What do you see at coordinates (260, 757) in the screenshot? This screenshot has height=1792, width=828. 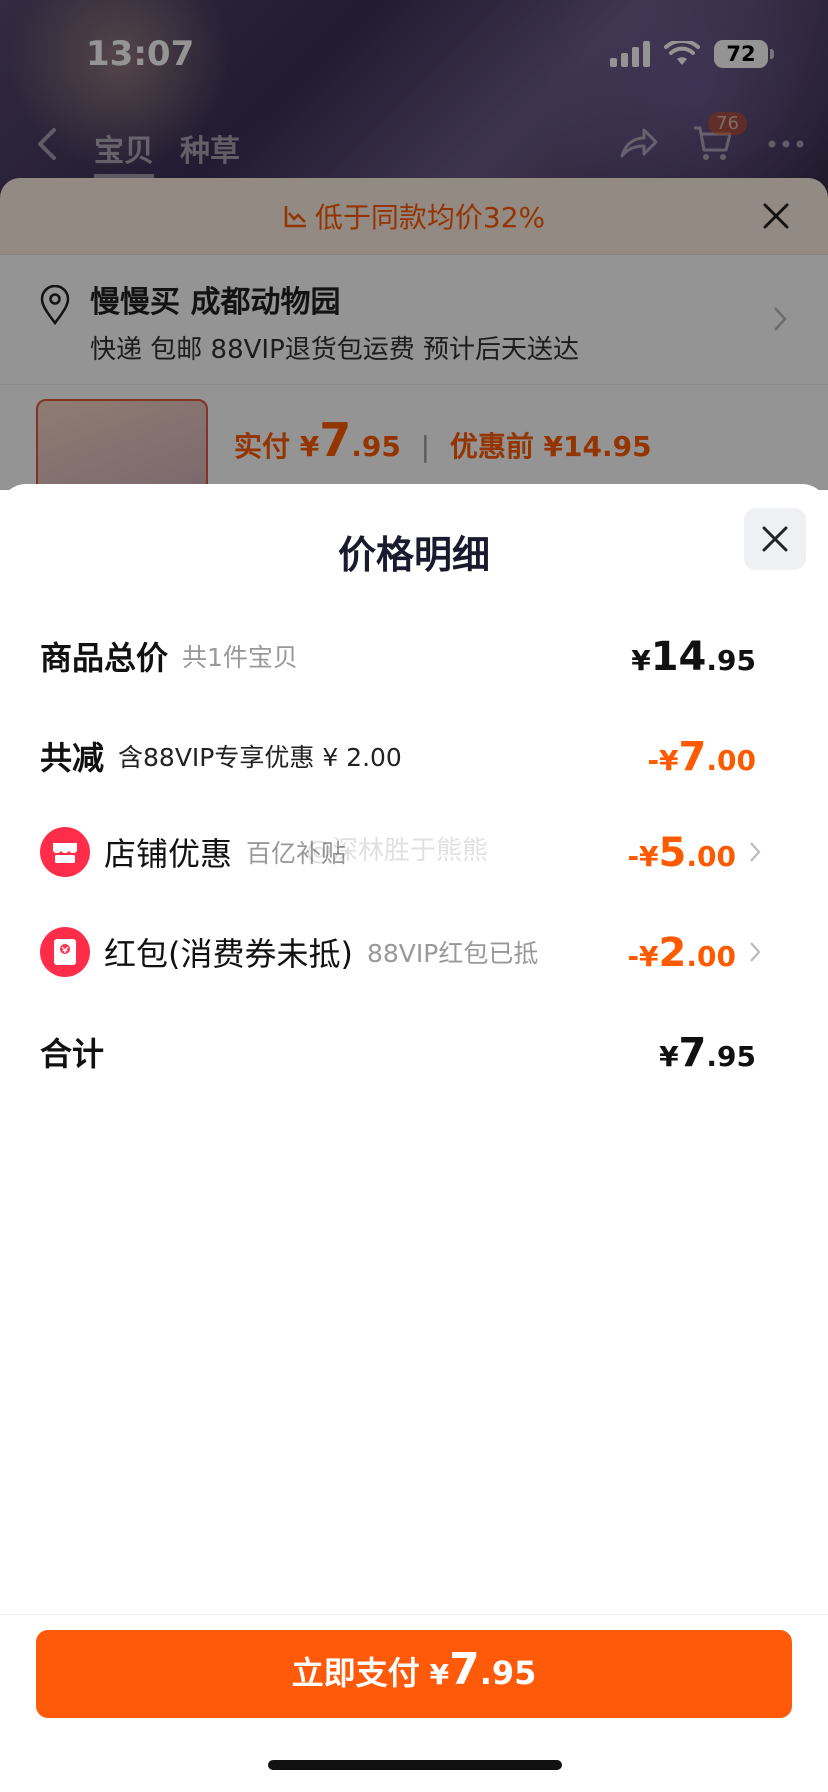 I see `row-sub: 含88VIP专享优惠 ¥ 2.00` at bounding box center [260, 757].